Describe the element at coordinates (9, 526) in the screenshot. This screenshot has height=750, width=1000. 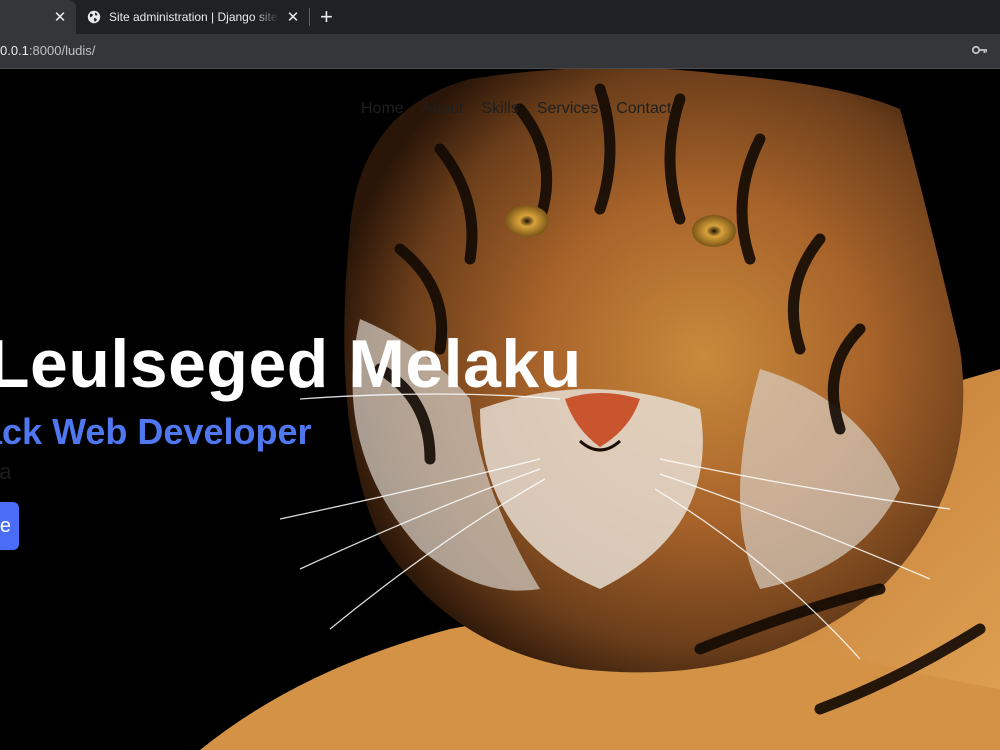
I see `hero-cta-button: e` at that location.